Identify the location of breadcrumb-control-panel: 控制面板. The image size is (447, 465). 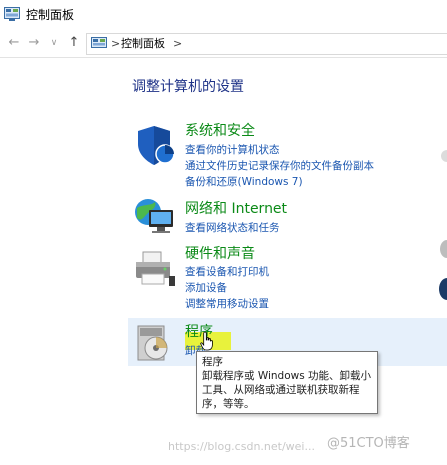
(143, 44).